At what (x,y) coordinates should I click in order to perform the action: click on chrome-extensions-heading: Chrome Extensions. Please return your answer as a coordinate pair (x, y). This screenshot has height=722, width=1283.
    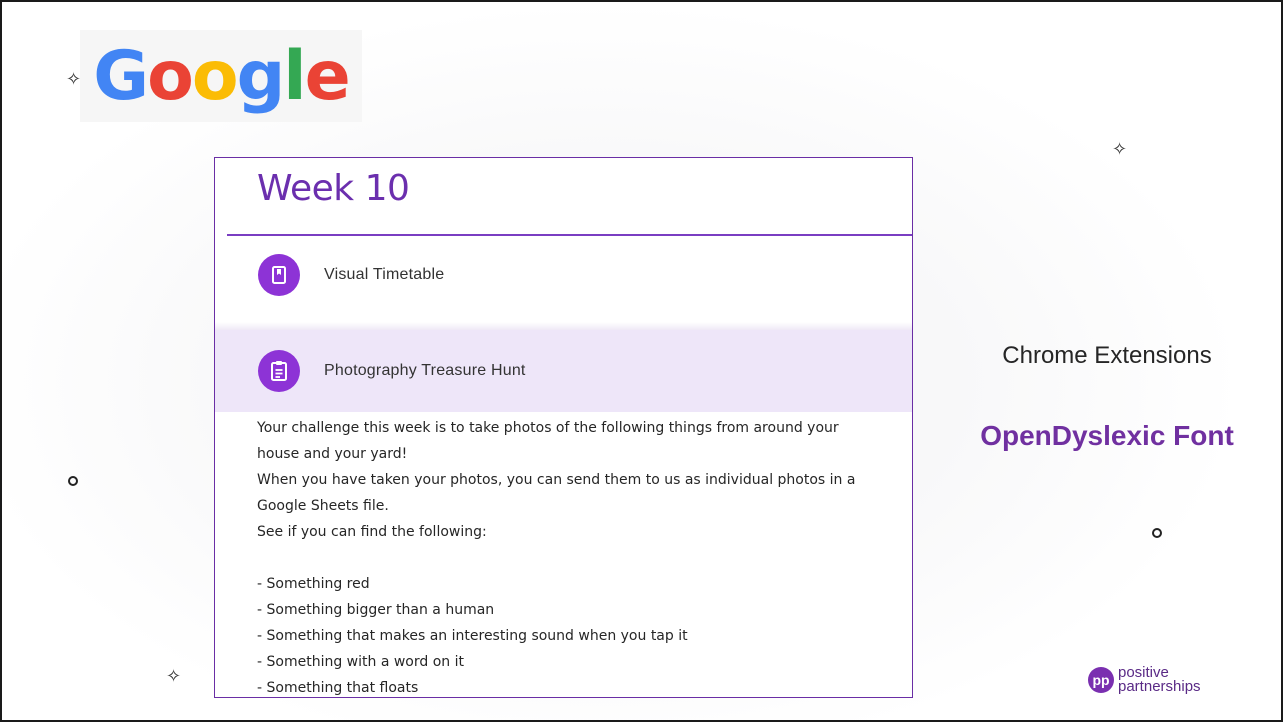
    Looking at the image, I should click on (1107, 355).